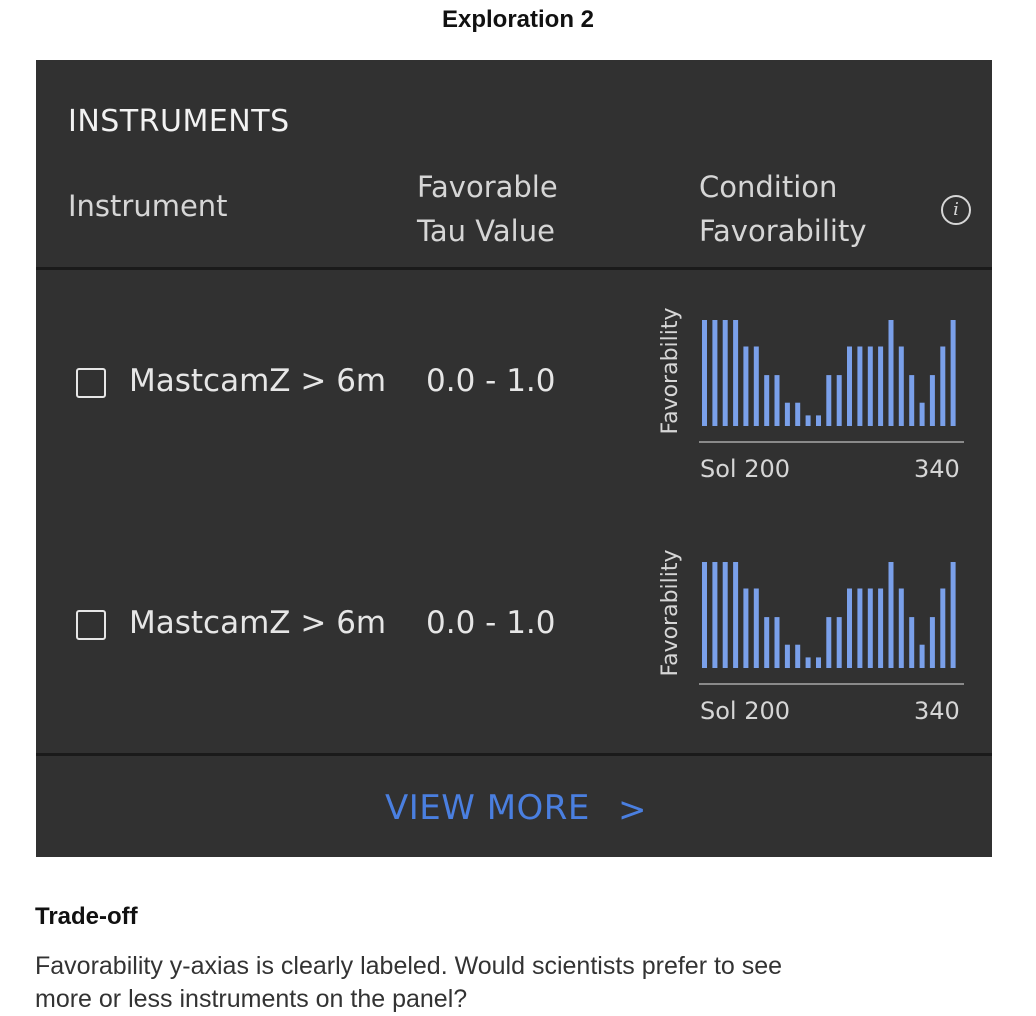 This screenshot has width=1036, height=1016. I want to click on column-header-condition-line1: Condition, so click(768, 187).